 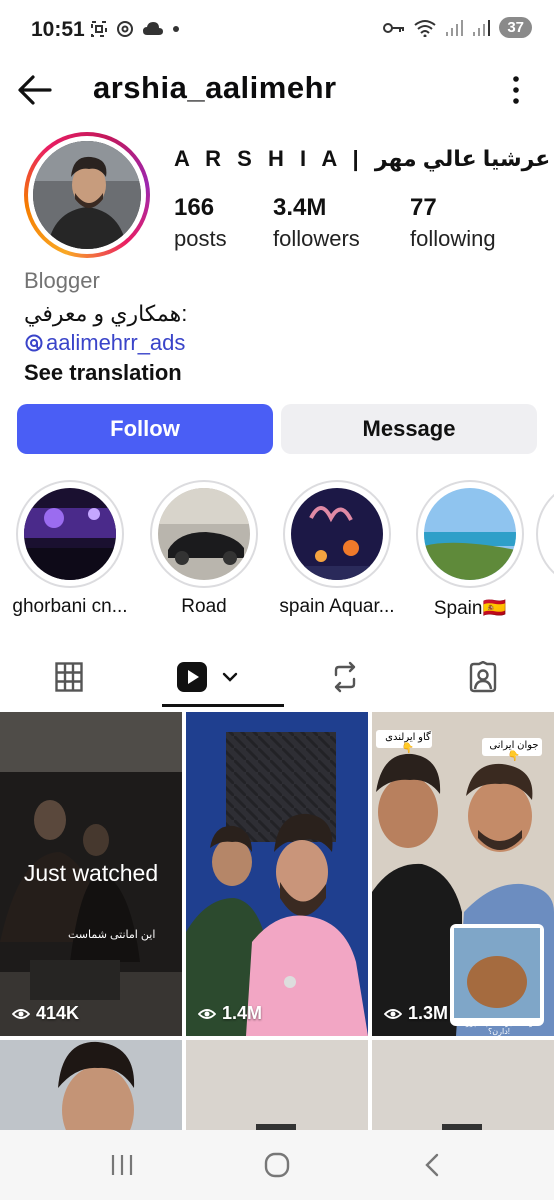 What do you see at coordinates (215, 87) in the screenshot?
I see `profile-username: arshia_aalimehr` at bounding box center [215, 87].